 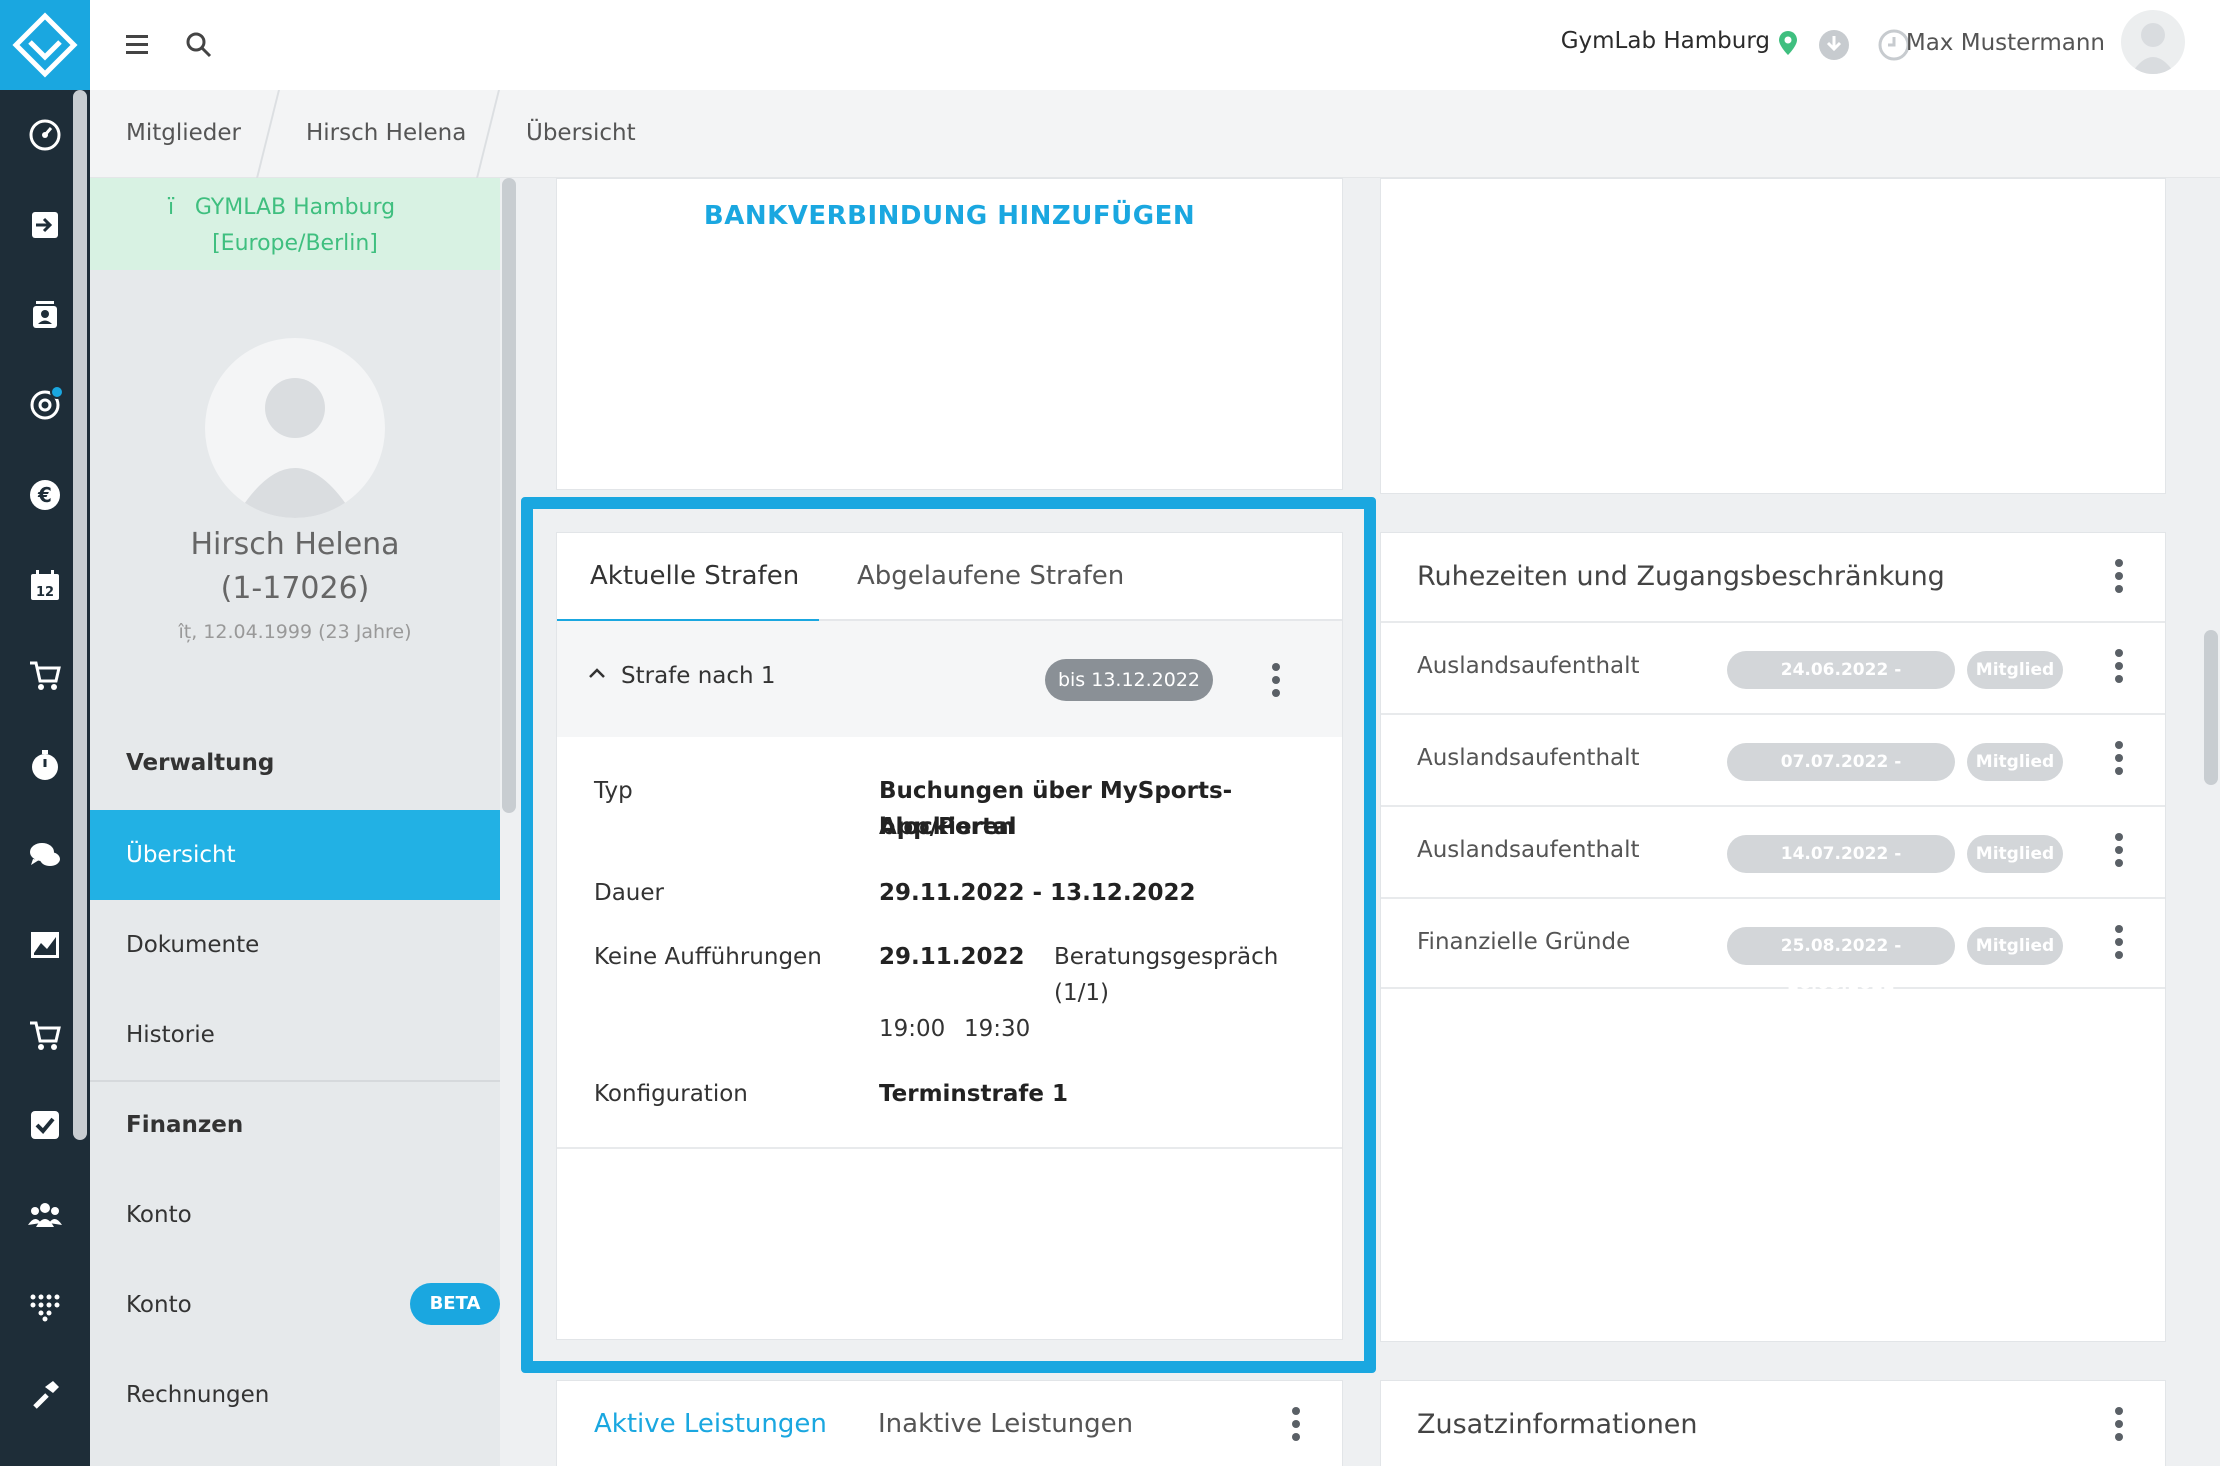 I want to click on member-avatar, so click(x=295, y=428).